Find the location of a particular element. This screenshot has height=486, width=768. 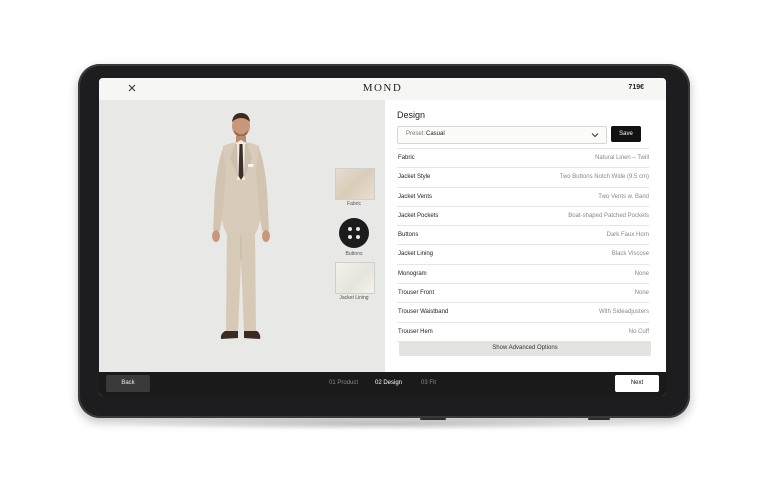

option-value: Natural Linen – Twill is located at coordinates (622, 158).